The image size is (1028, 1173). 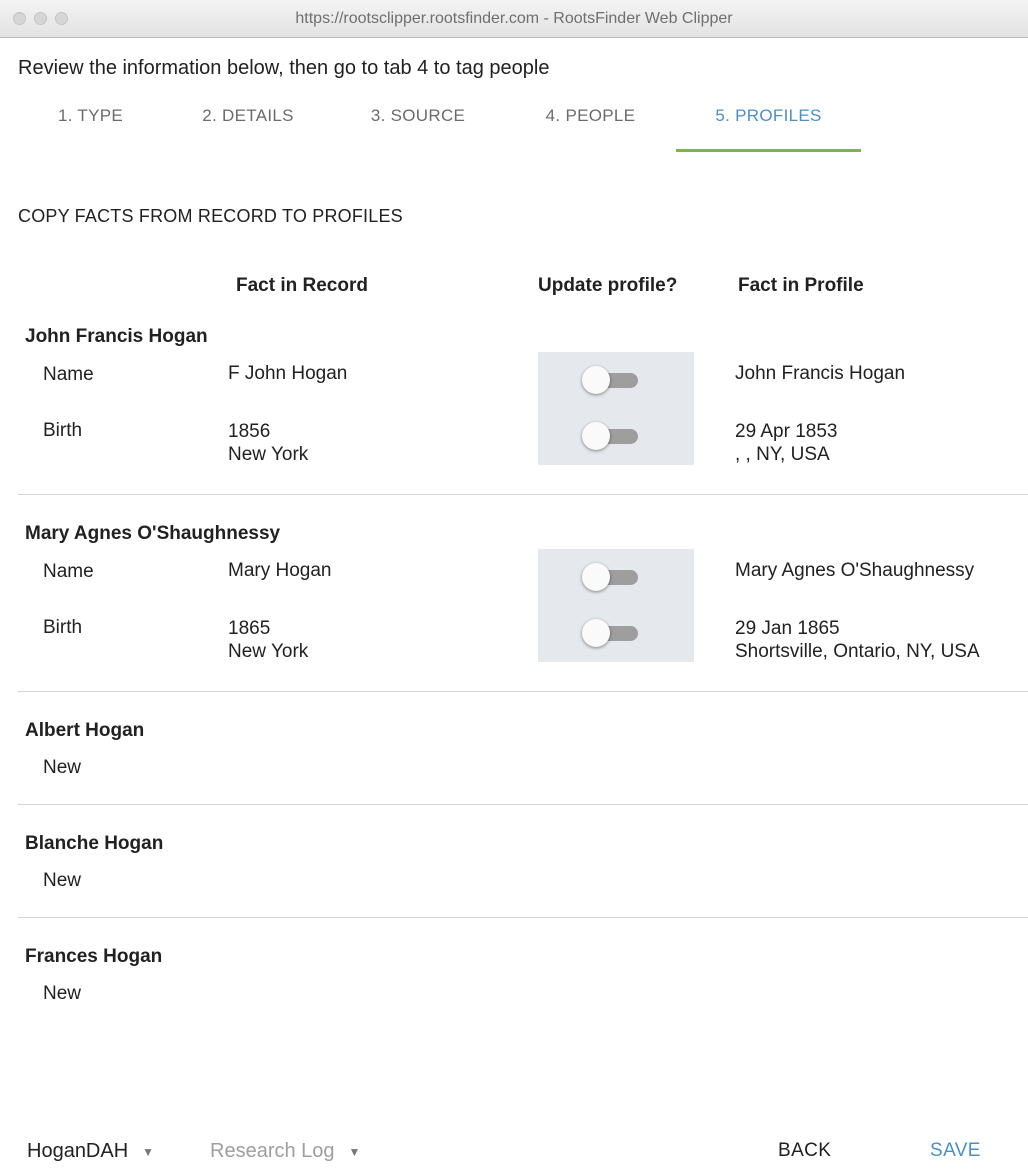 I want to click on tab-type: 1. TYPE, so click(x=90, y=126).